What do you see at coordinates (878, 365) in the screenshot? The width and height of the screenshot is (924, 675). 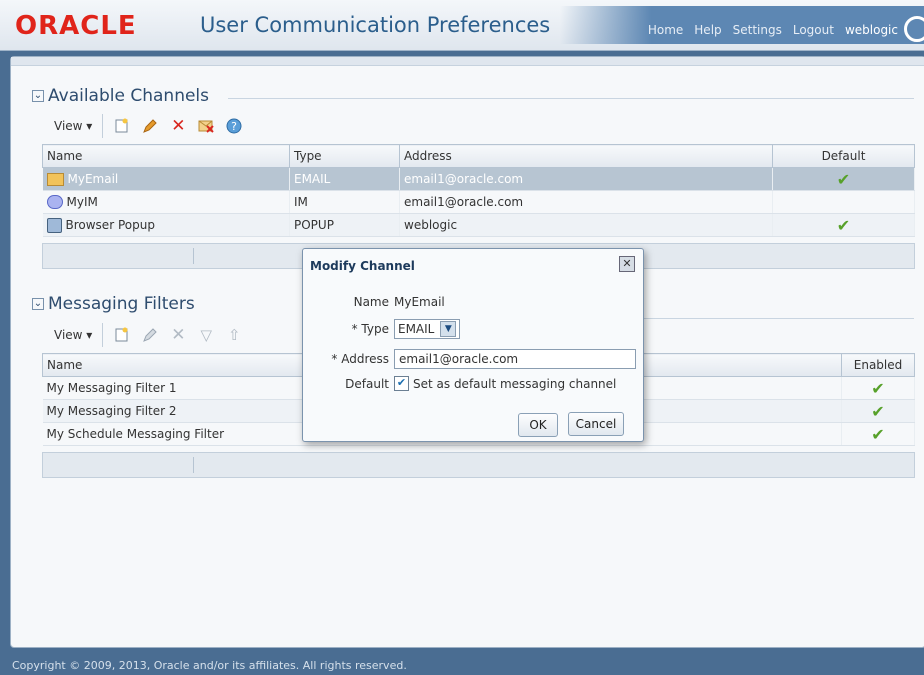 I see `col-header-enabled: Enabled` at bounding box center [878, 365].